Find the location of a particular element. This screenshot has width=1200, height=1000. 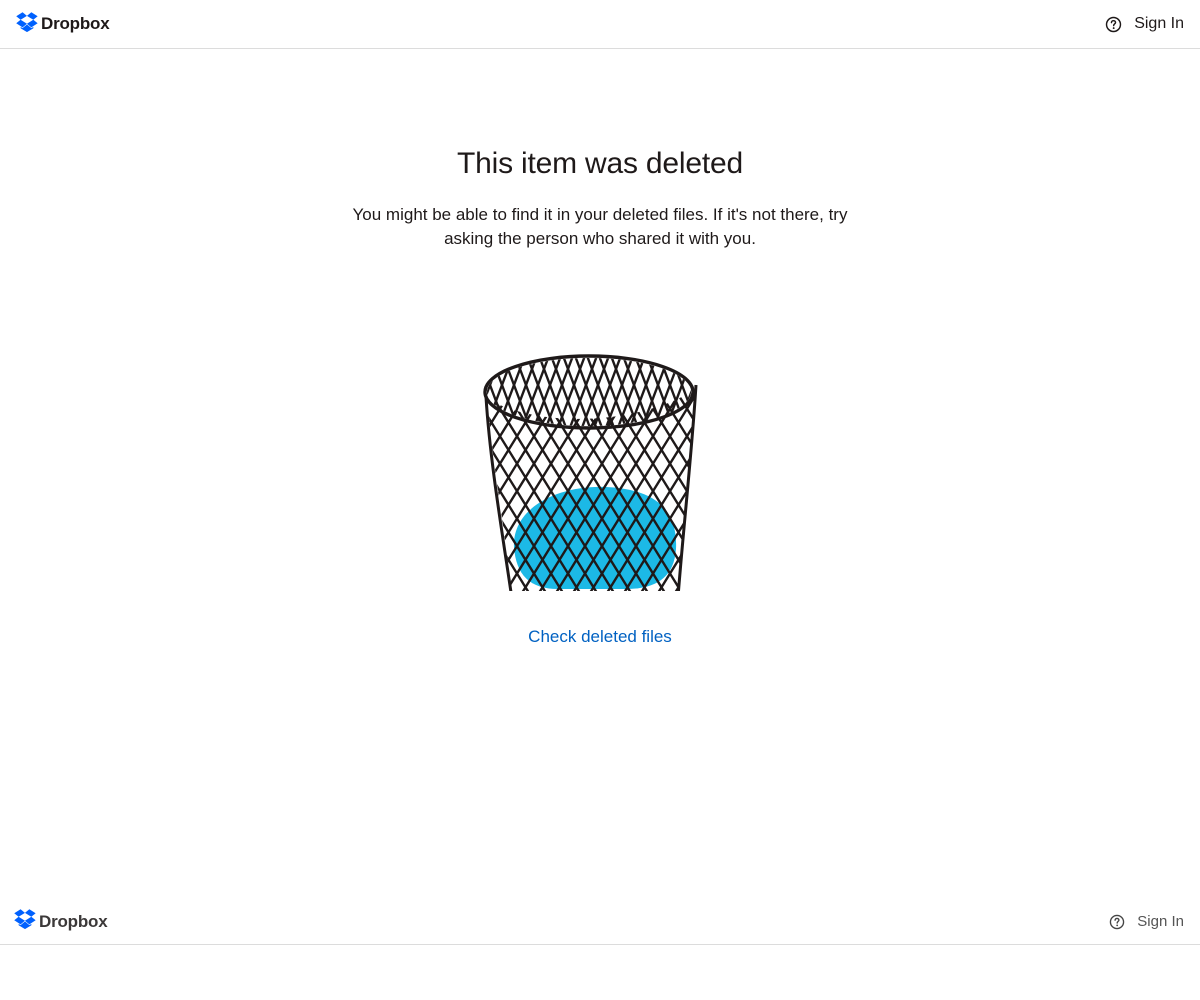

cta-wrapper: Check deleted files is located at coordinates (600, 637).